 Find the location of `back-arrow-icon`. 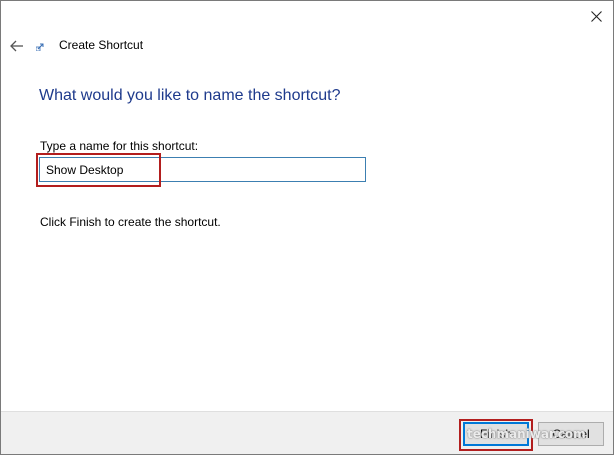

back-arrow-icon is located at coordinates (17, 46).